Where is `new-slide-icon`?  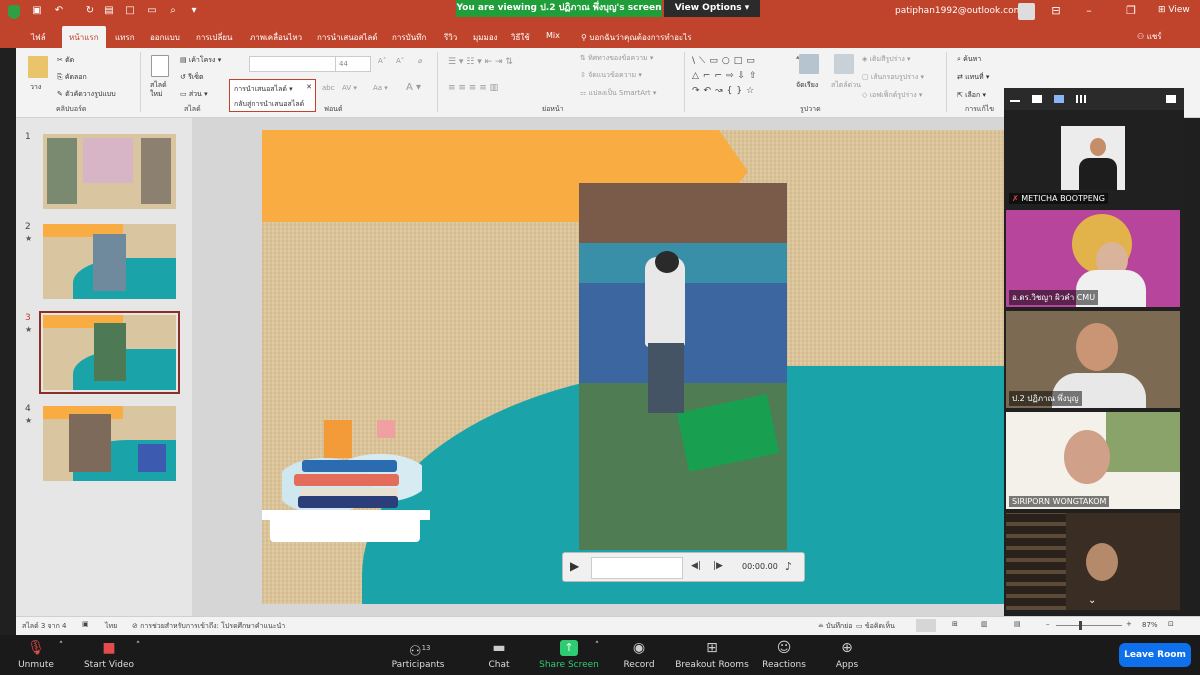 new-slide-icon is located at coordinates (160, 66).